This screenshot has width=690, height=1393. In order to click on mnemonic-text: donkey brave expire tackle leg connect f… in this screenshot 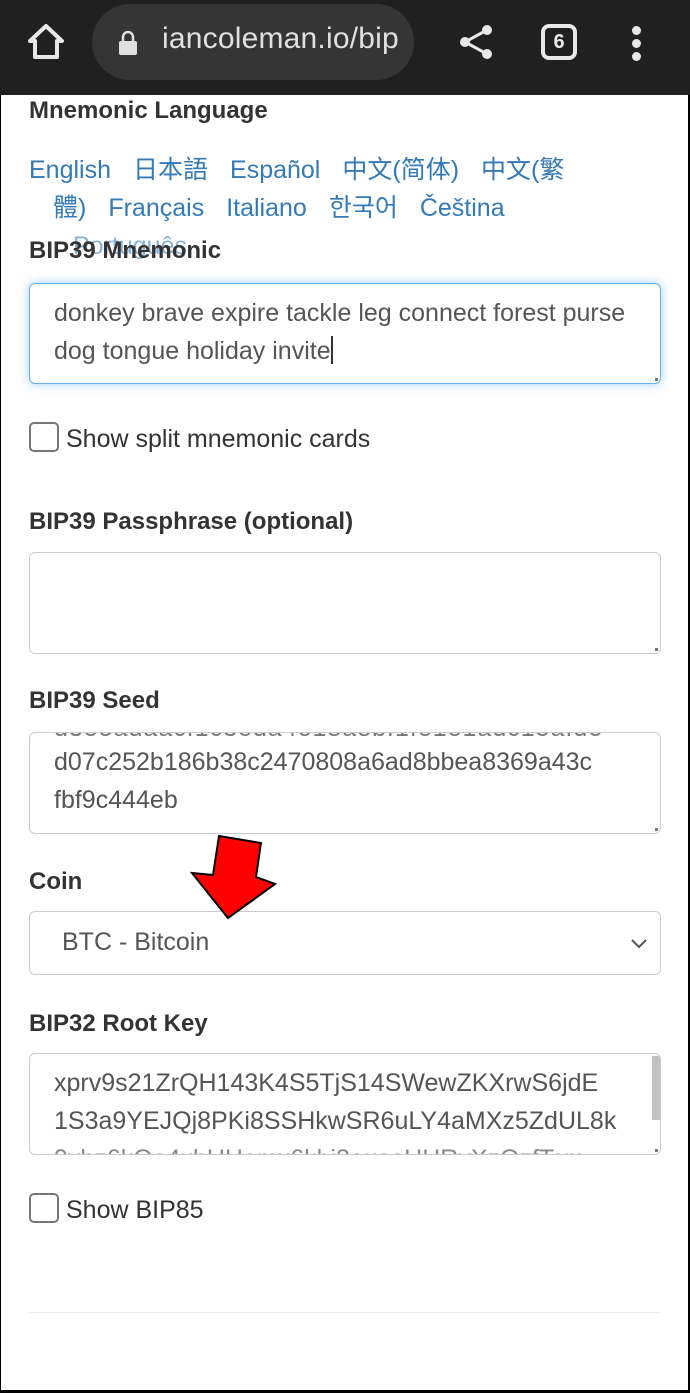, I will do `click(340, 332)`.